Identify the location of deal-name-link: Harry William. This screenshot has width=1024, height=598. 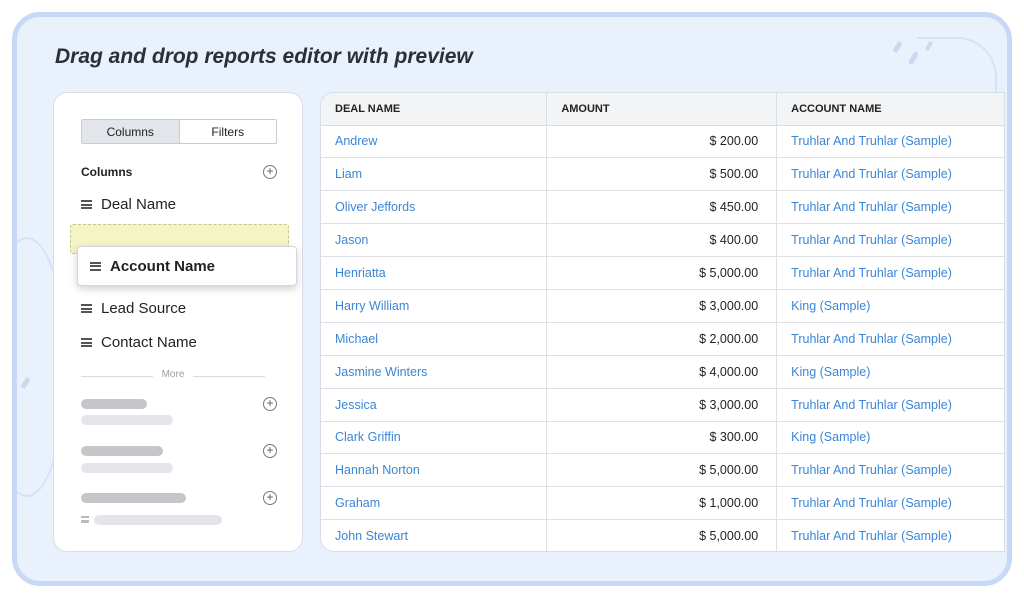
(434, 306).